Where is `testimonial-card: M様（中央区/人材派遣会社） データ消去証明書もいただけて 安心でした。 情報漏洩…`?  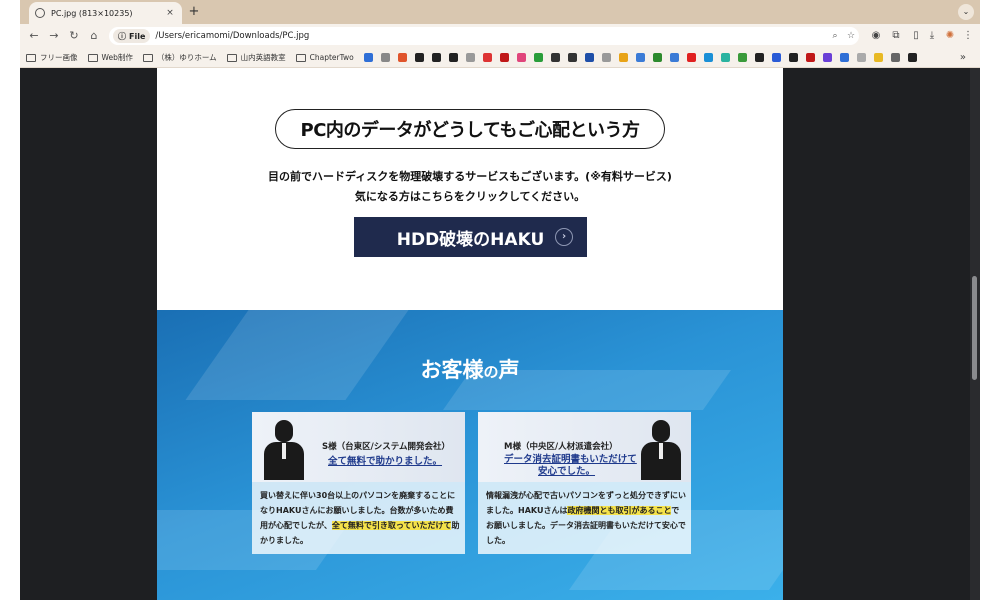
testimonial-card: M様（中央区/人材派遣会社） データ消去証明書もいただけて 安心でした。 情報漏洩… is located at coordinates (584, 483).